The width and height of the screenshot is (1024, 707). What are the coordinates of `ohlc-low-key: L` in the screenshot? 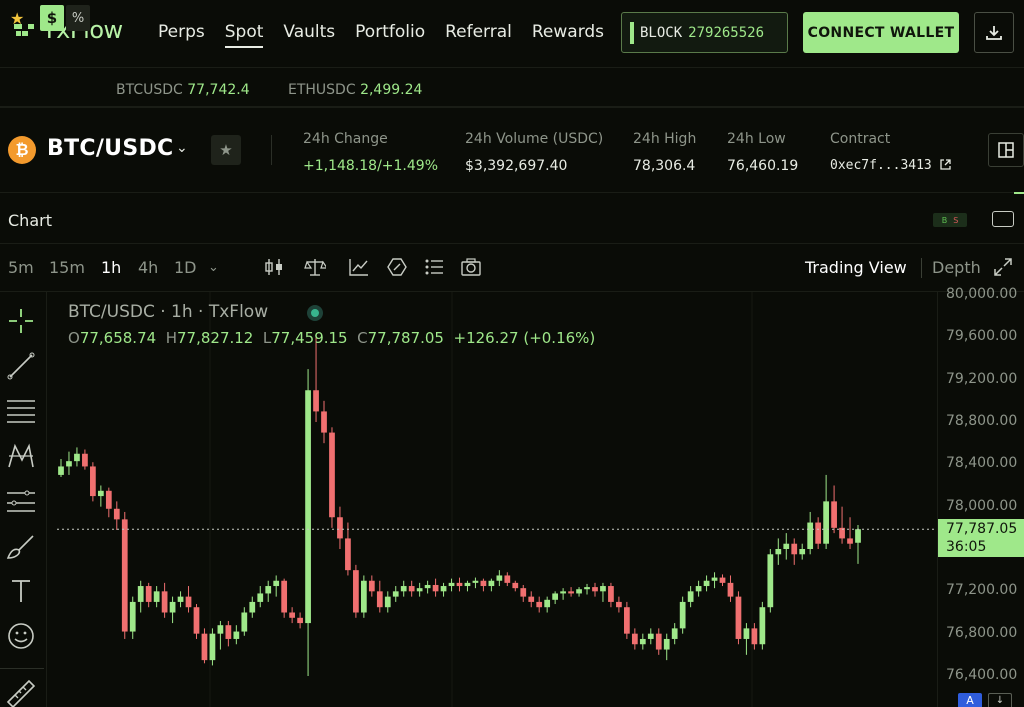 It's located at (265, 338).